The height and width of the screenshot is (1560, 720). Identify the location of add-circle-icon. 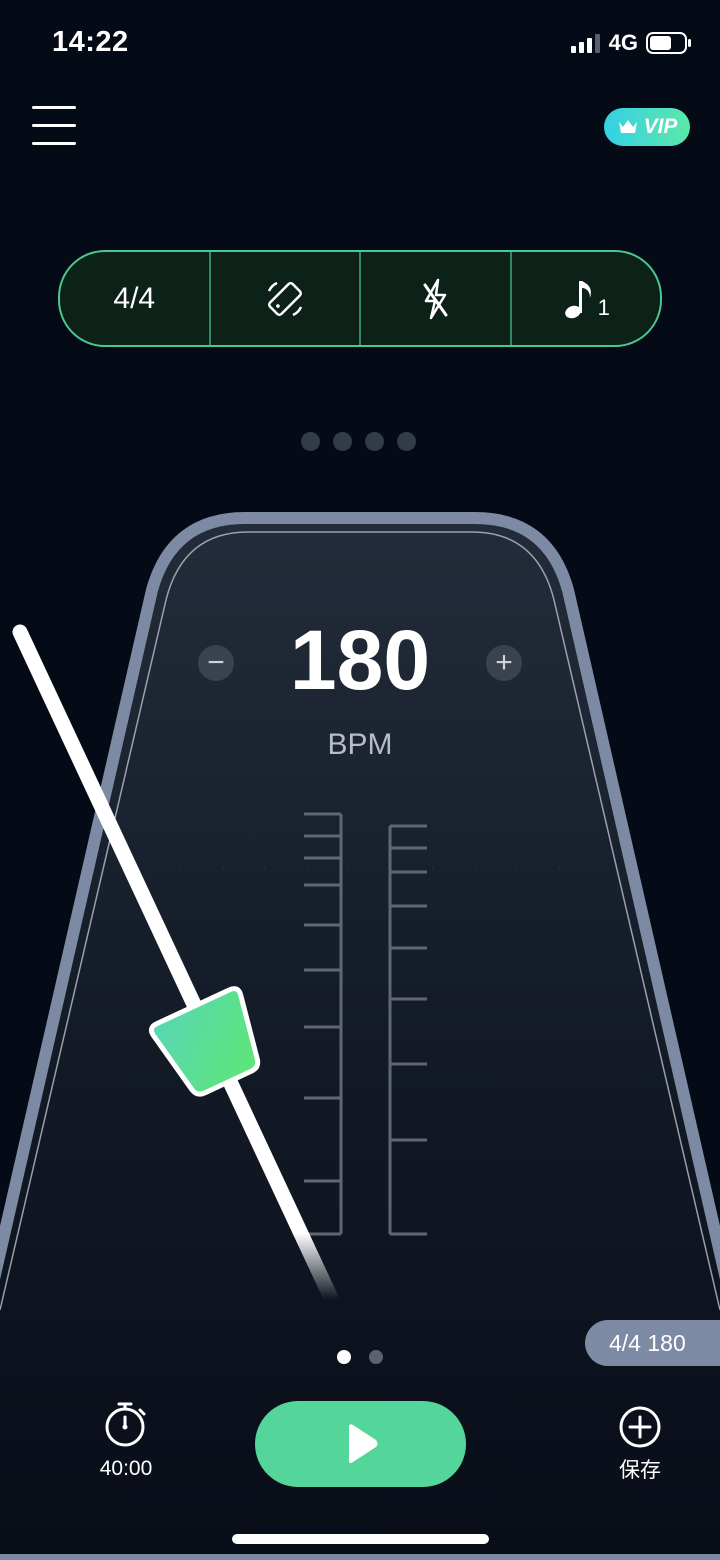
(640, 1427).